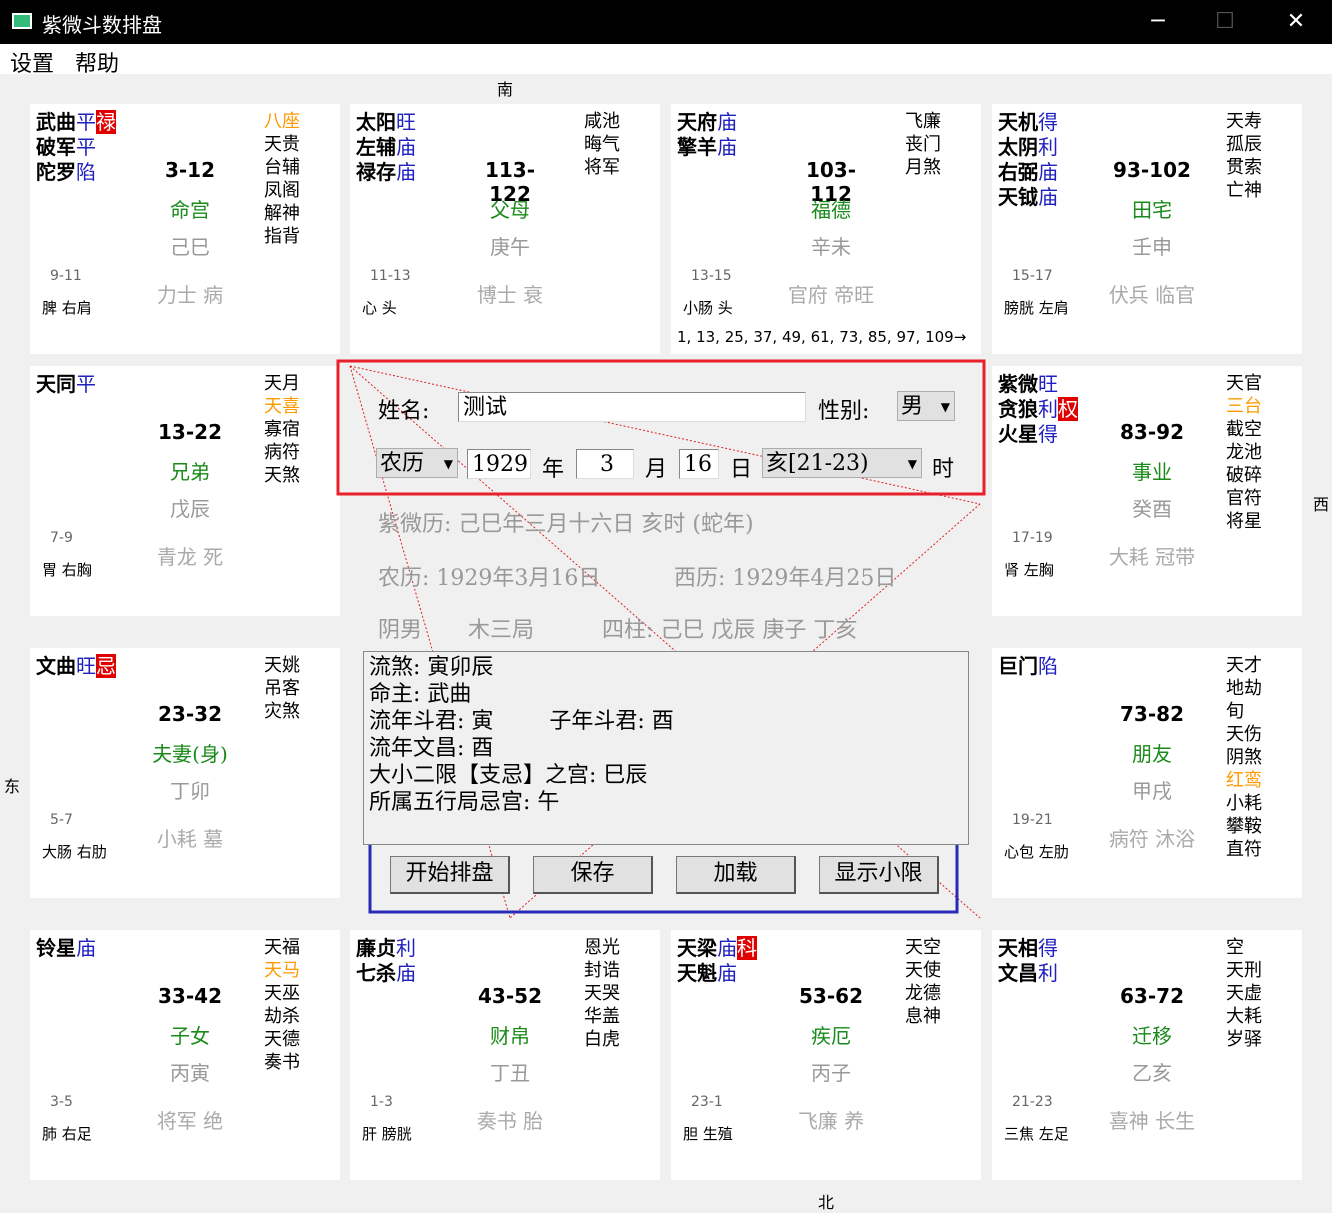  Describe the element at coordinates (699, 464) in the screenshot. I see `day-input: 16` at that location.